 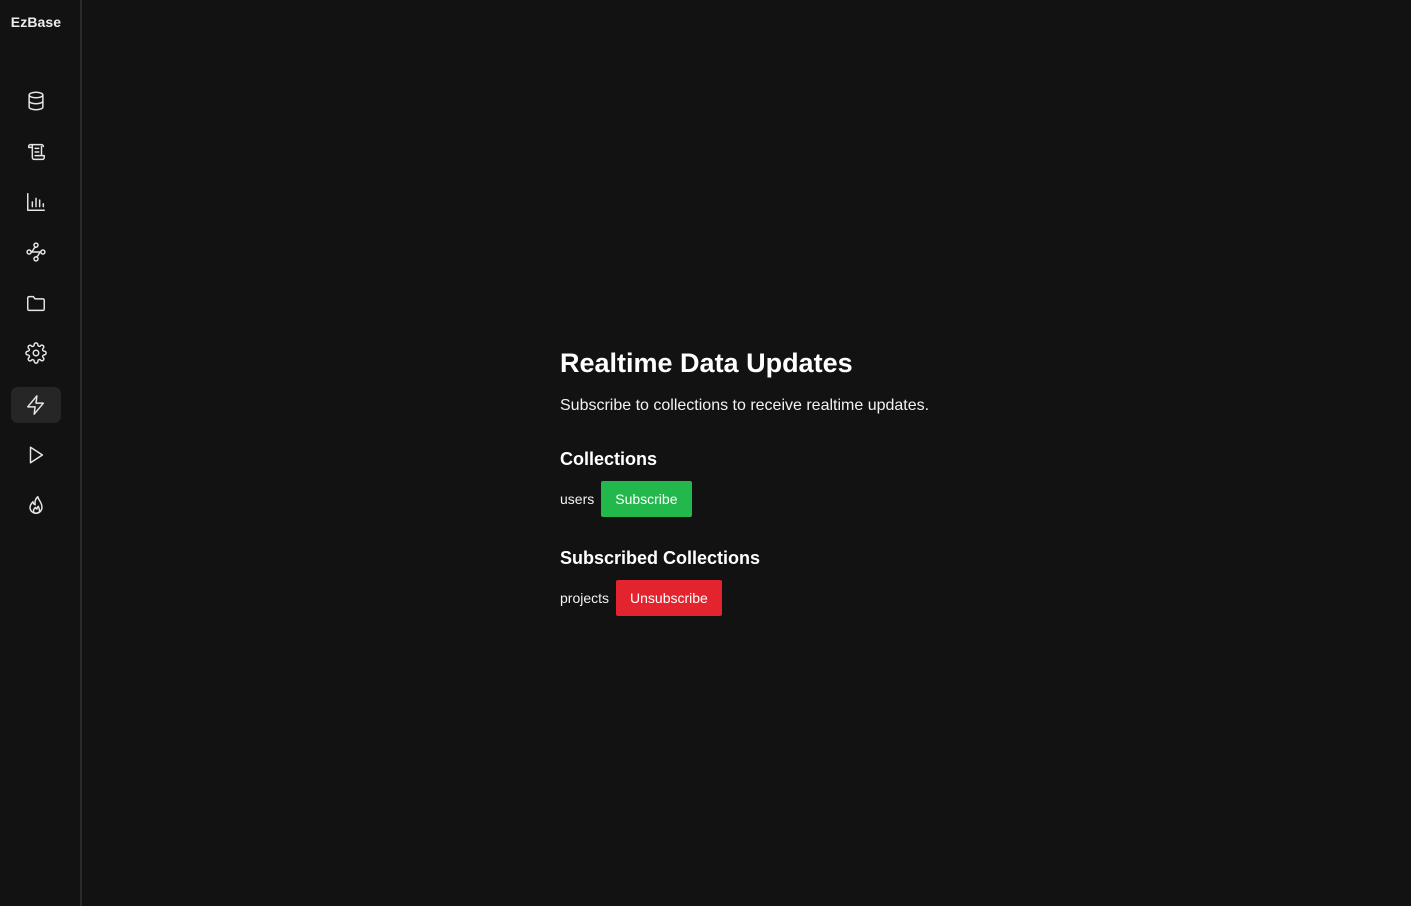 I want to click on gear-icon, so click(x=36, y=353).